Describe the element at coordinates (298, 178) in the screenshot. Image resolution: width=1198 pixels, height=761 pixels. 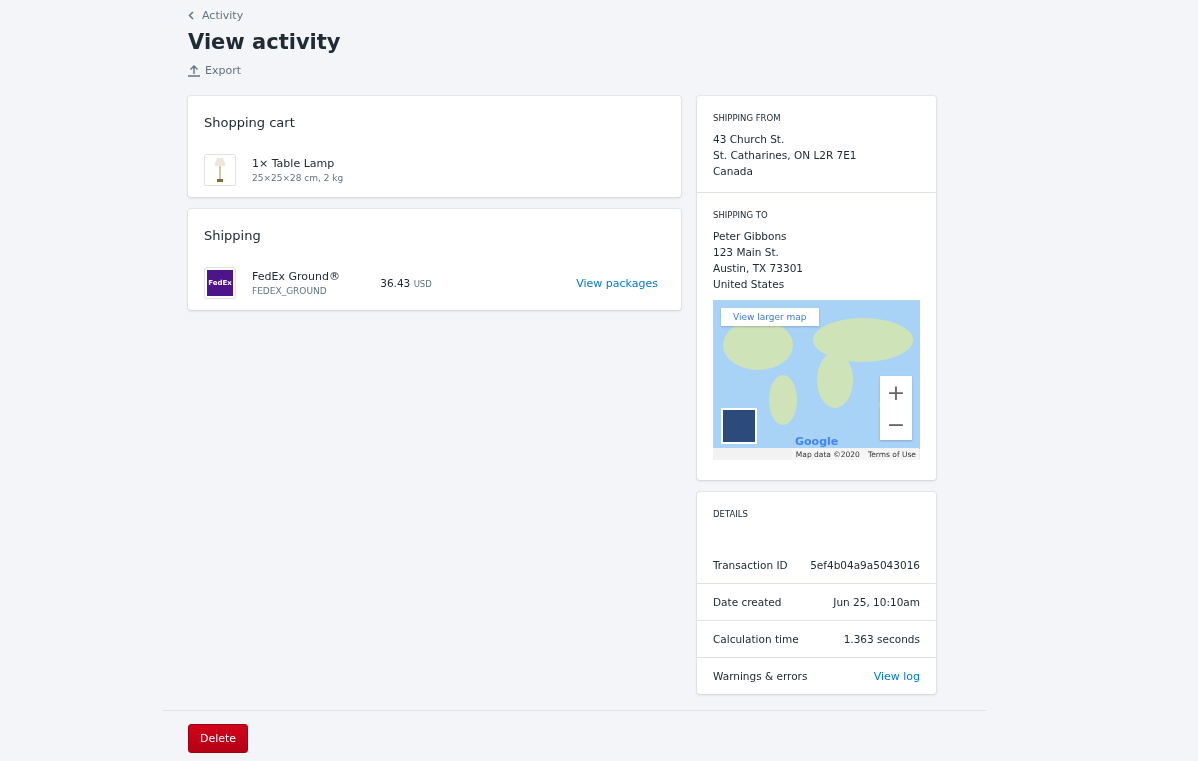
I see `item-dimensions: 25×25×28 cm, 2 kg` at that location.